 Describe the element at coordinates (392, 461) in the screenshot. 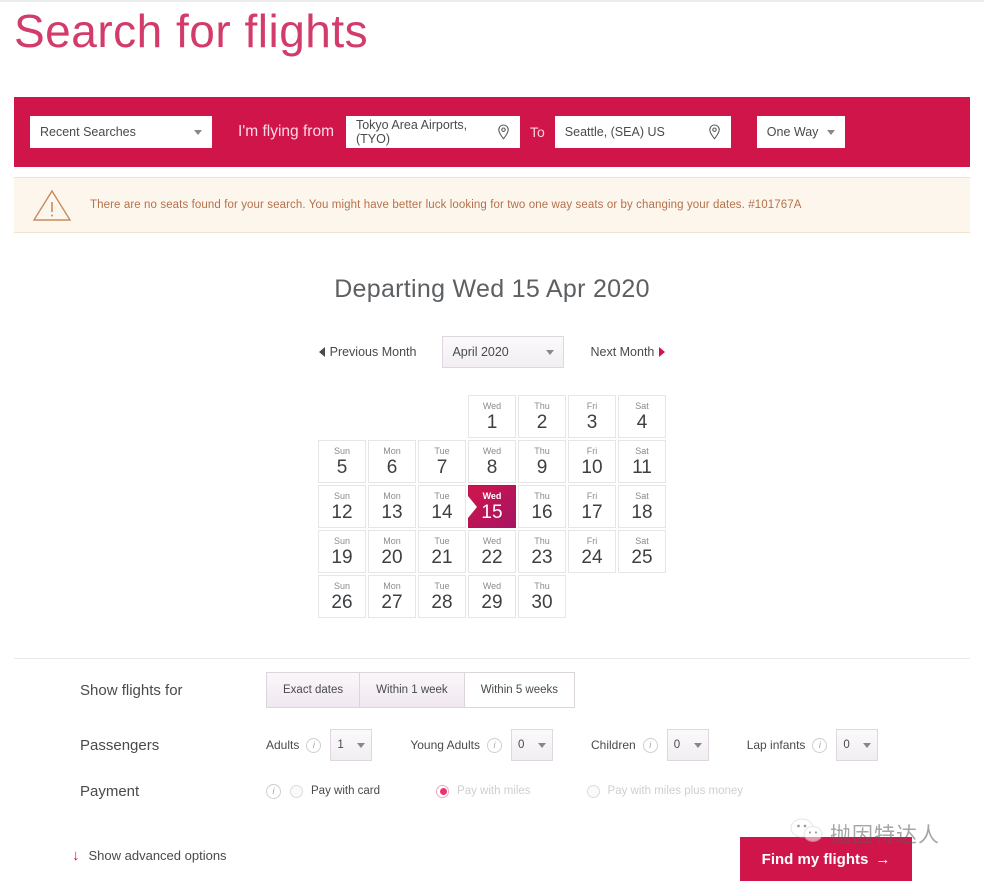

I see `calendar-day: Mon 6` at that location.